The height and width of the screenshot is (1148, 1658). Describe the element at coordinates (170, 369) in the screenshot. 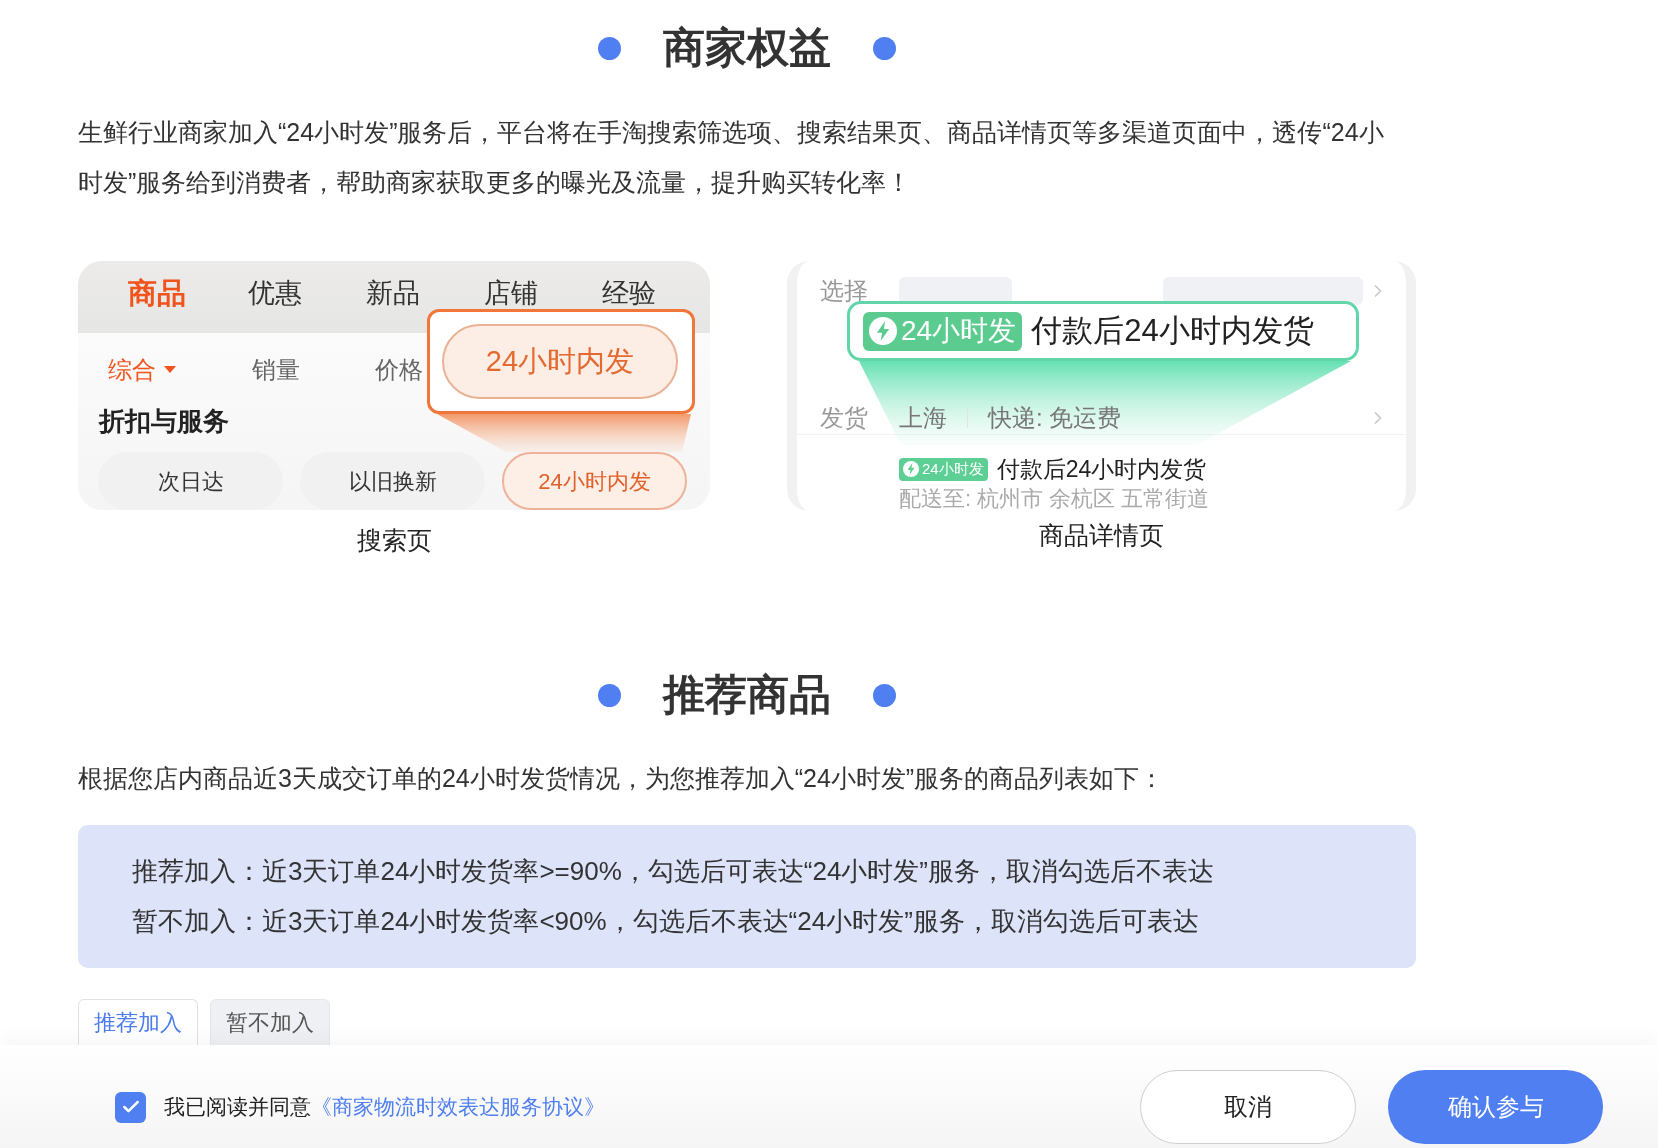

I see `caret-down-icon` at that location.